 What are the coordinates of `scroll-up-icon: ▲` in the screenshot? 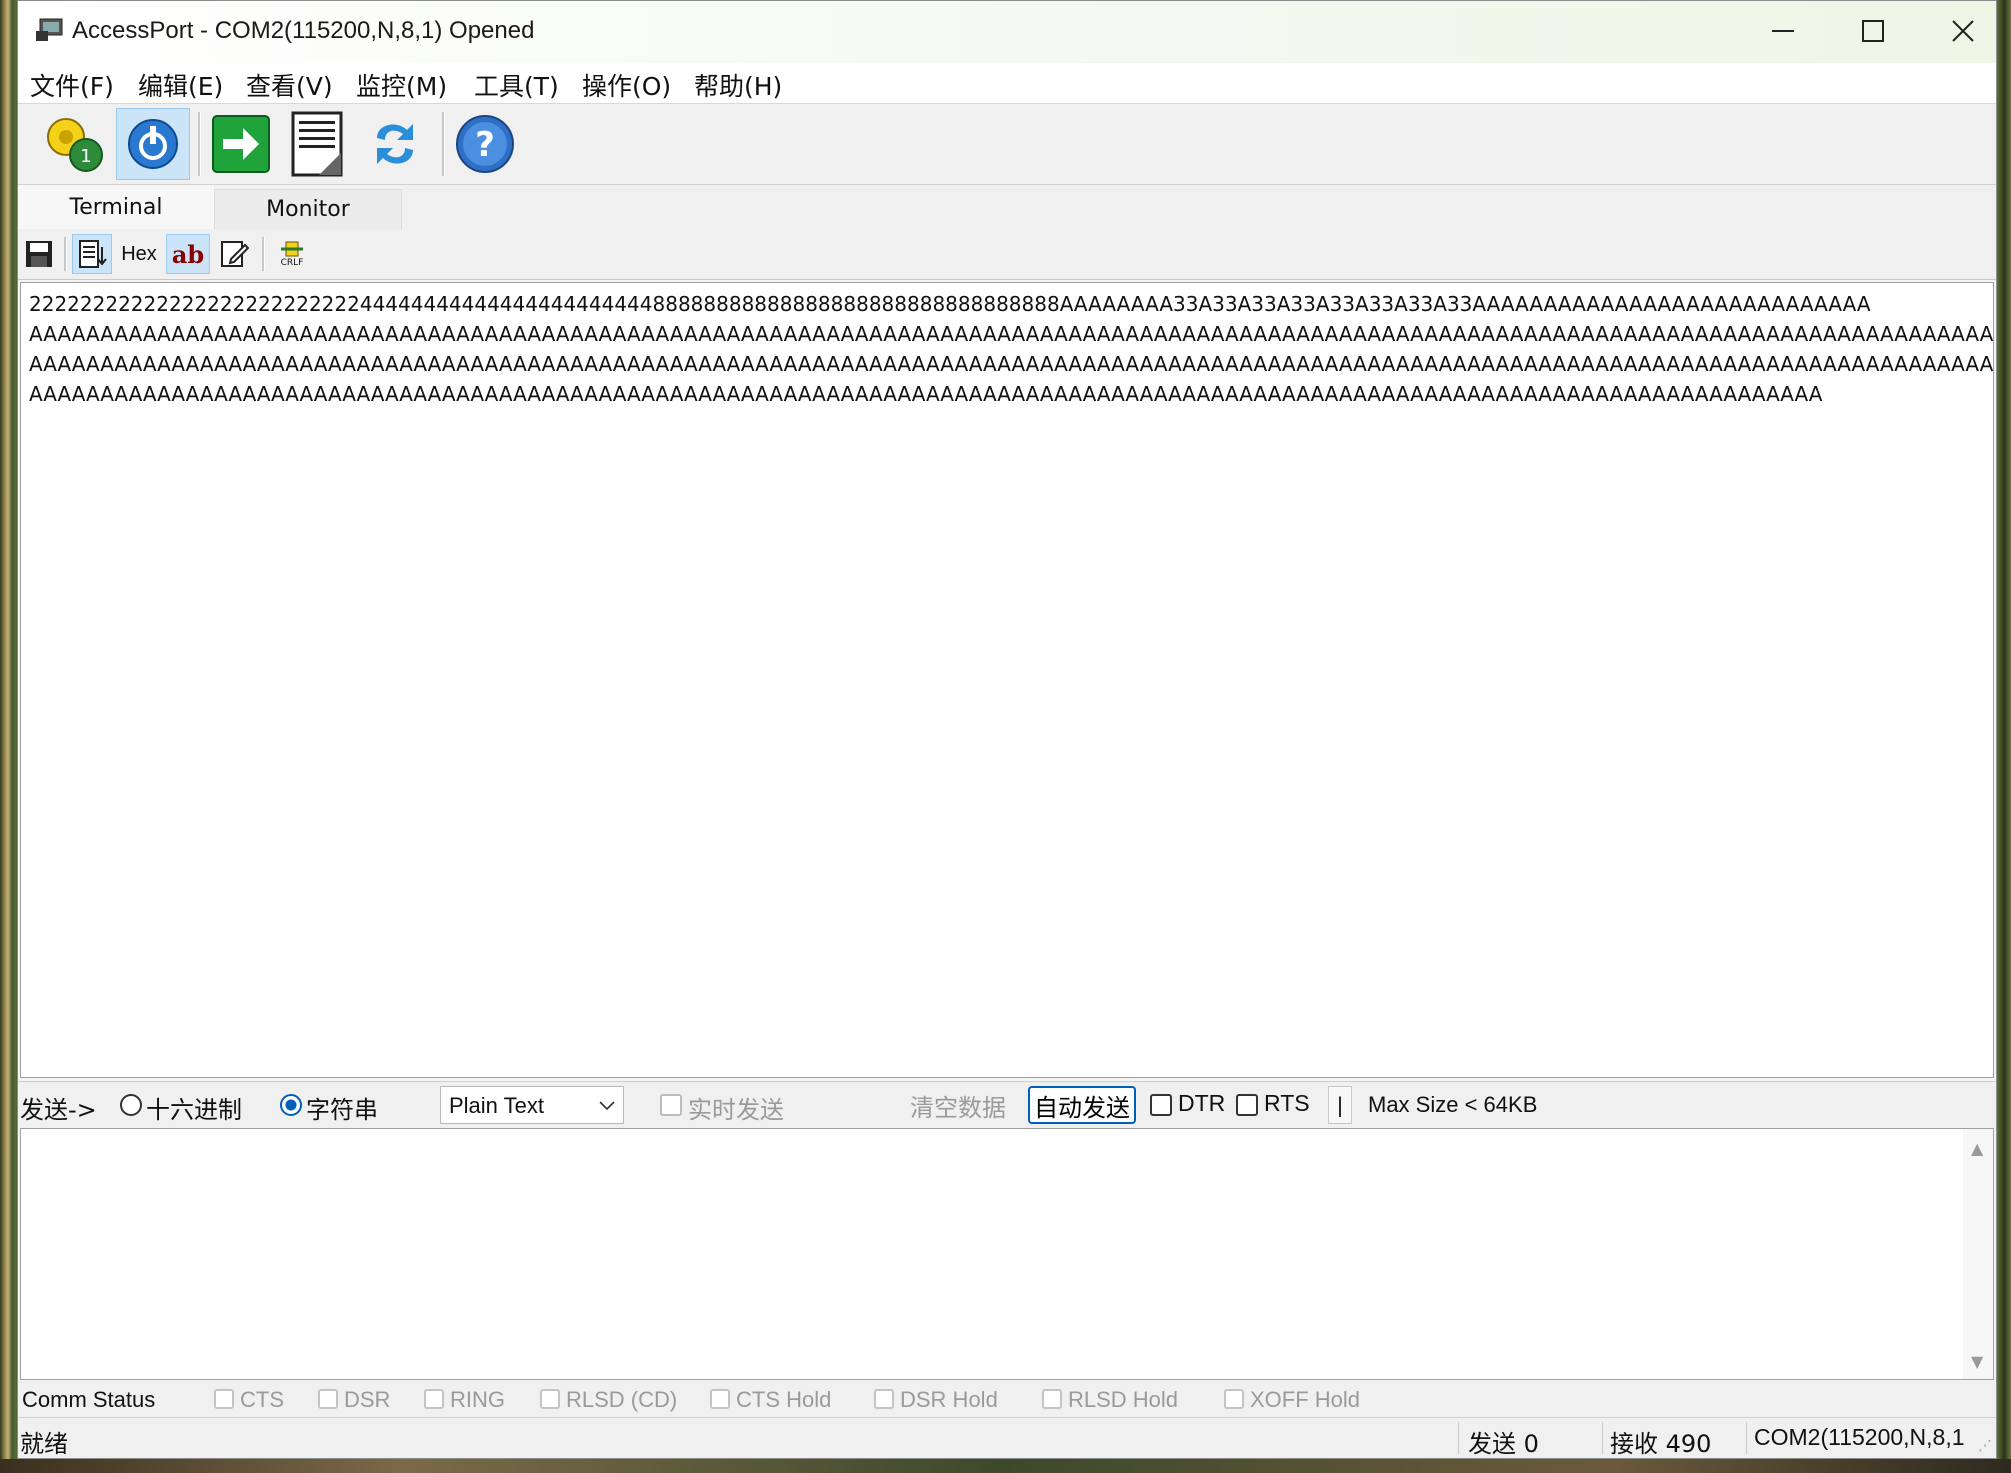 It's located at (1977, 1148).